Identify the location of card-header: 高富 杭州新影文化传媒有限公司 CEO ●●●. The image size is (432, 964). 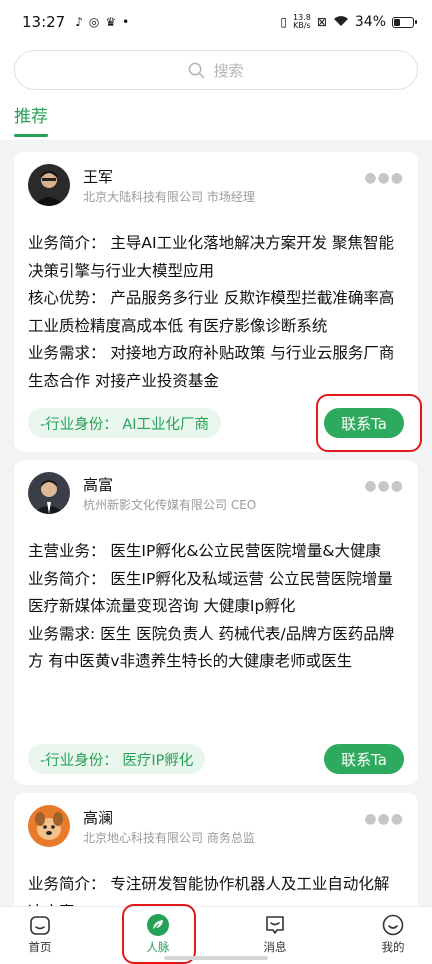
(216, 495).